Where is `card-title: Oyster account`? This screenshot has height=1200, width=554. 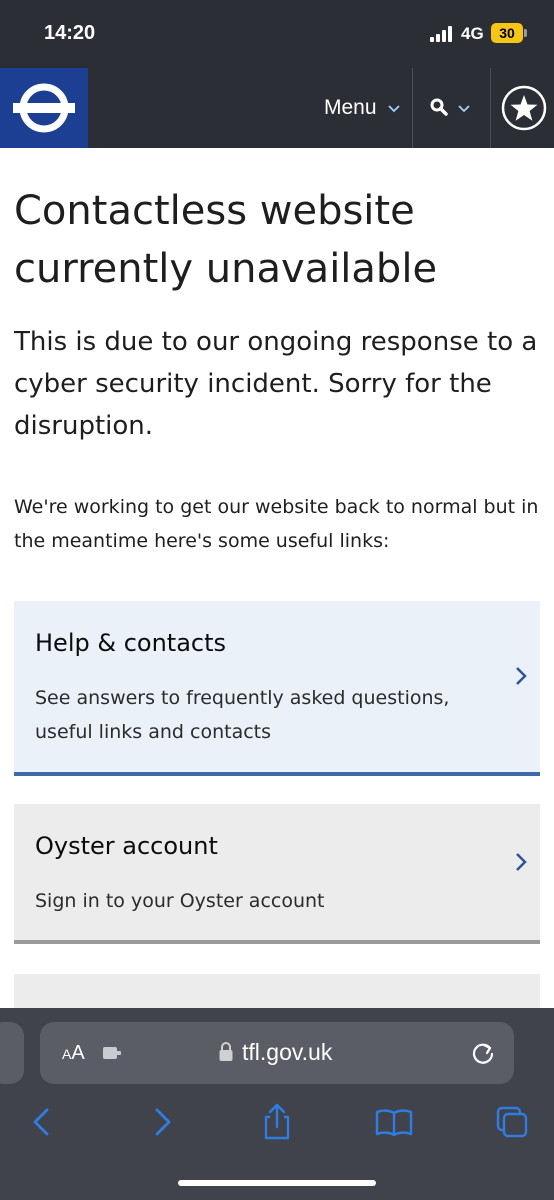
card-title: Oyster account is located at coordinates (126, 846).